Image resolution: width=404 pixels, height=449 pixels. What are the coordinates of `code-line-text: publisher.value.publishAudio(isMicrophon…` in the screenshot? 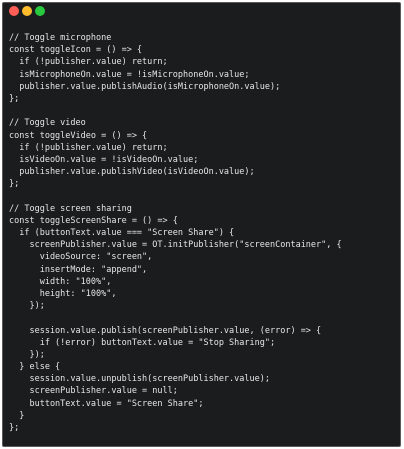 It's located at (145, 86).